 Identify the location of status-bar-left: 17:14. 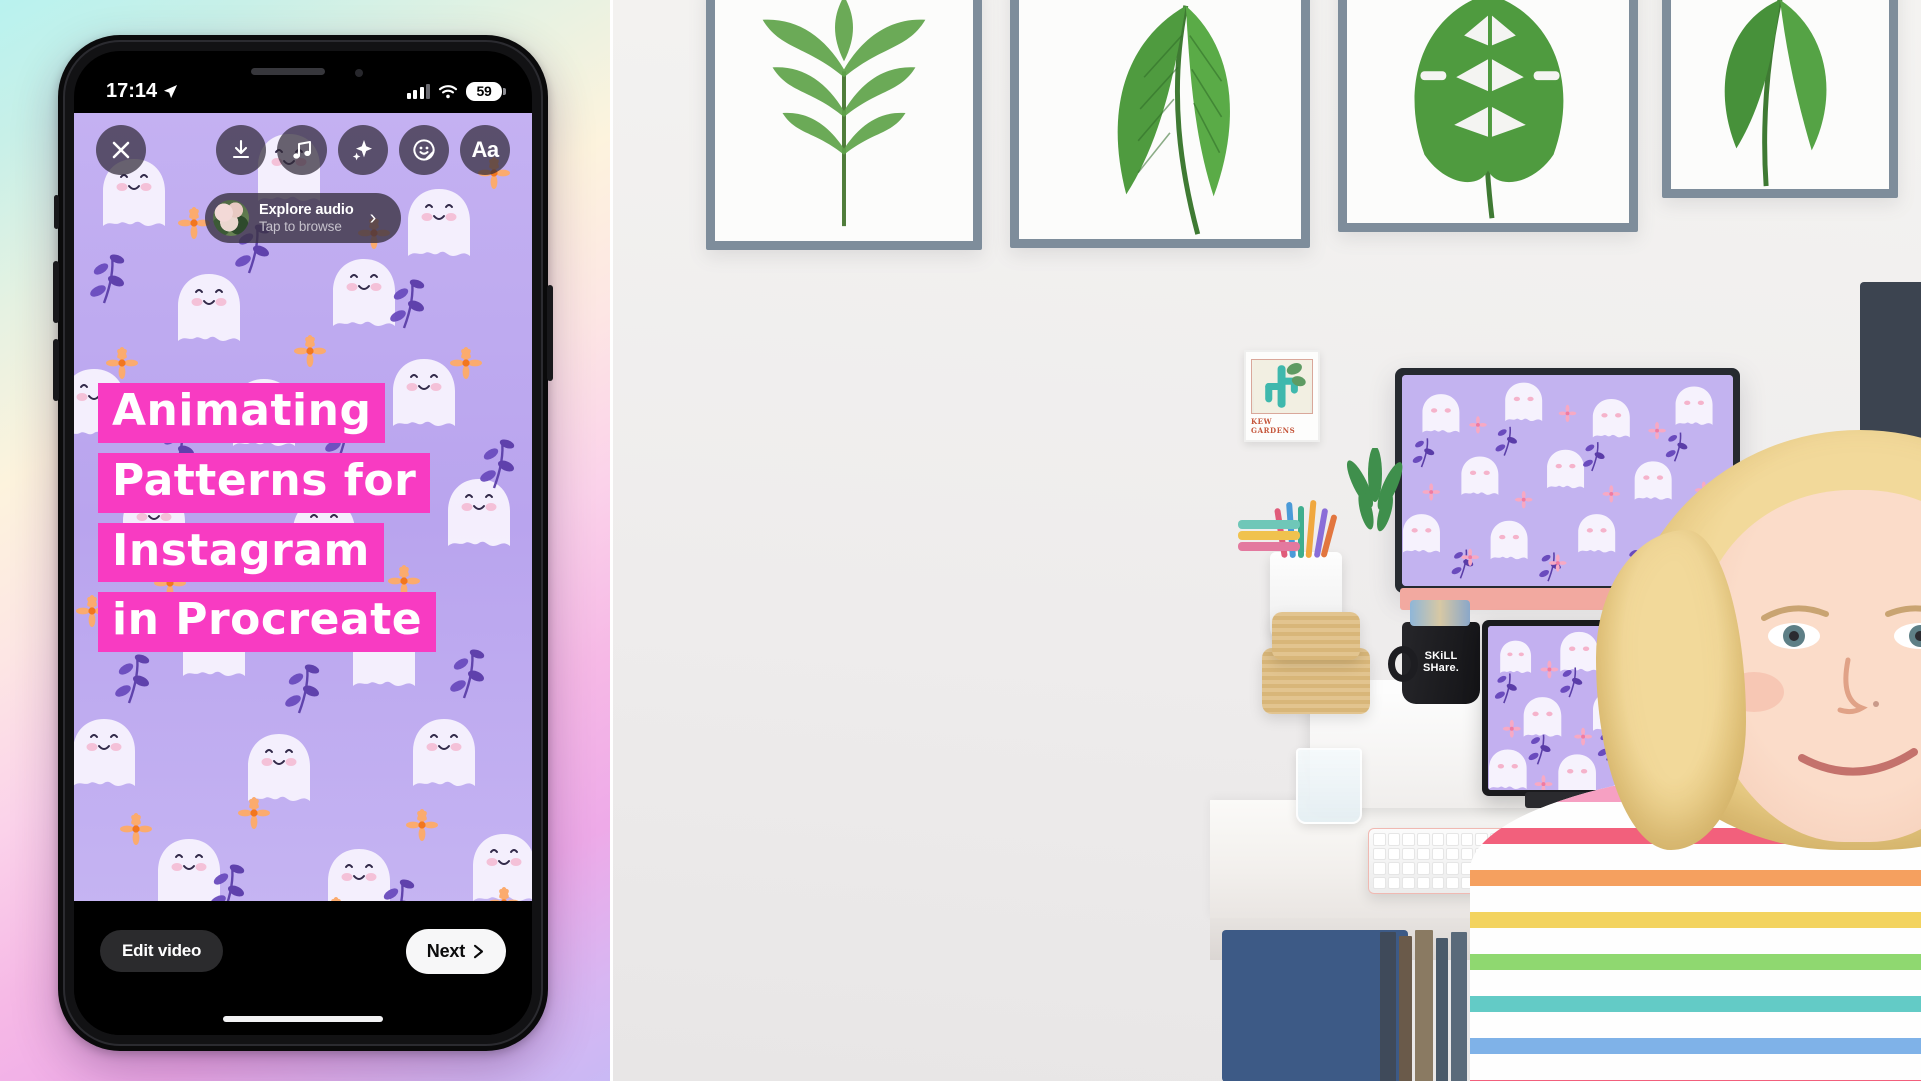
(142, 91).